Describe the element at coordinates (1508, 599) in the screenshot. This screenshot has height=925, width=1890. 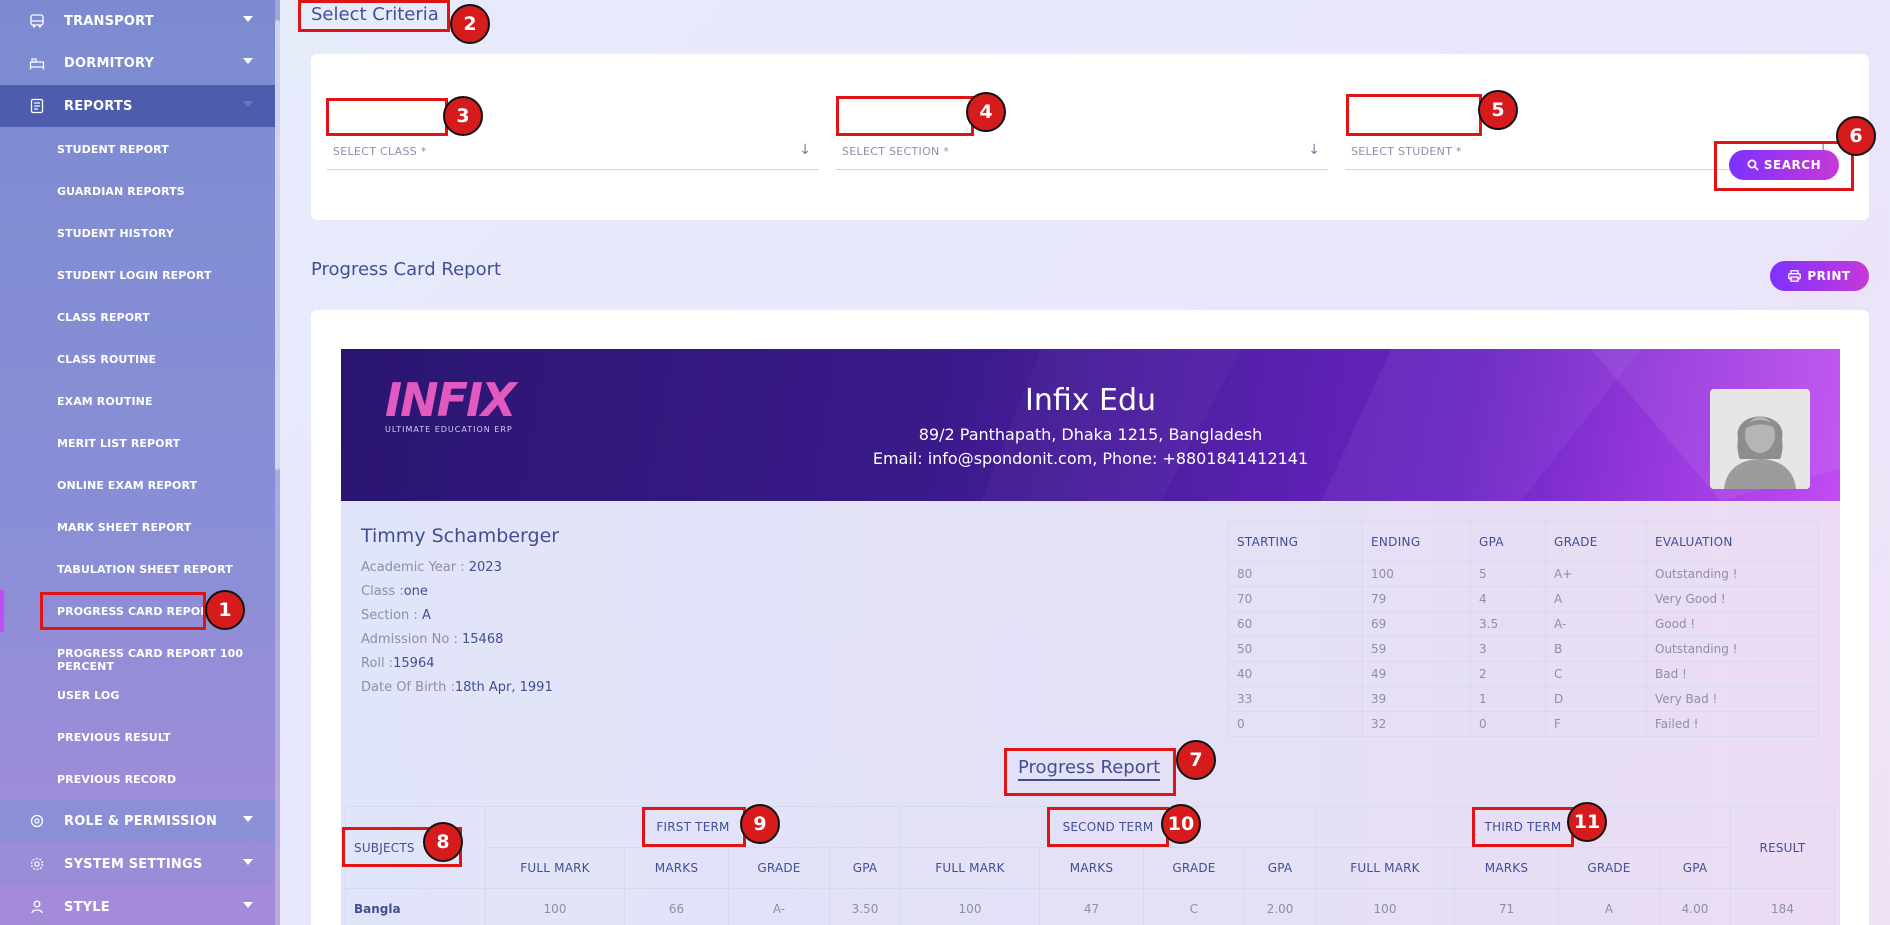
I see `table-cell: 4` at that location.